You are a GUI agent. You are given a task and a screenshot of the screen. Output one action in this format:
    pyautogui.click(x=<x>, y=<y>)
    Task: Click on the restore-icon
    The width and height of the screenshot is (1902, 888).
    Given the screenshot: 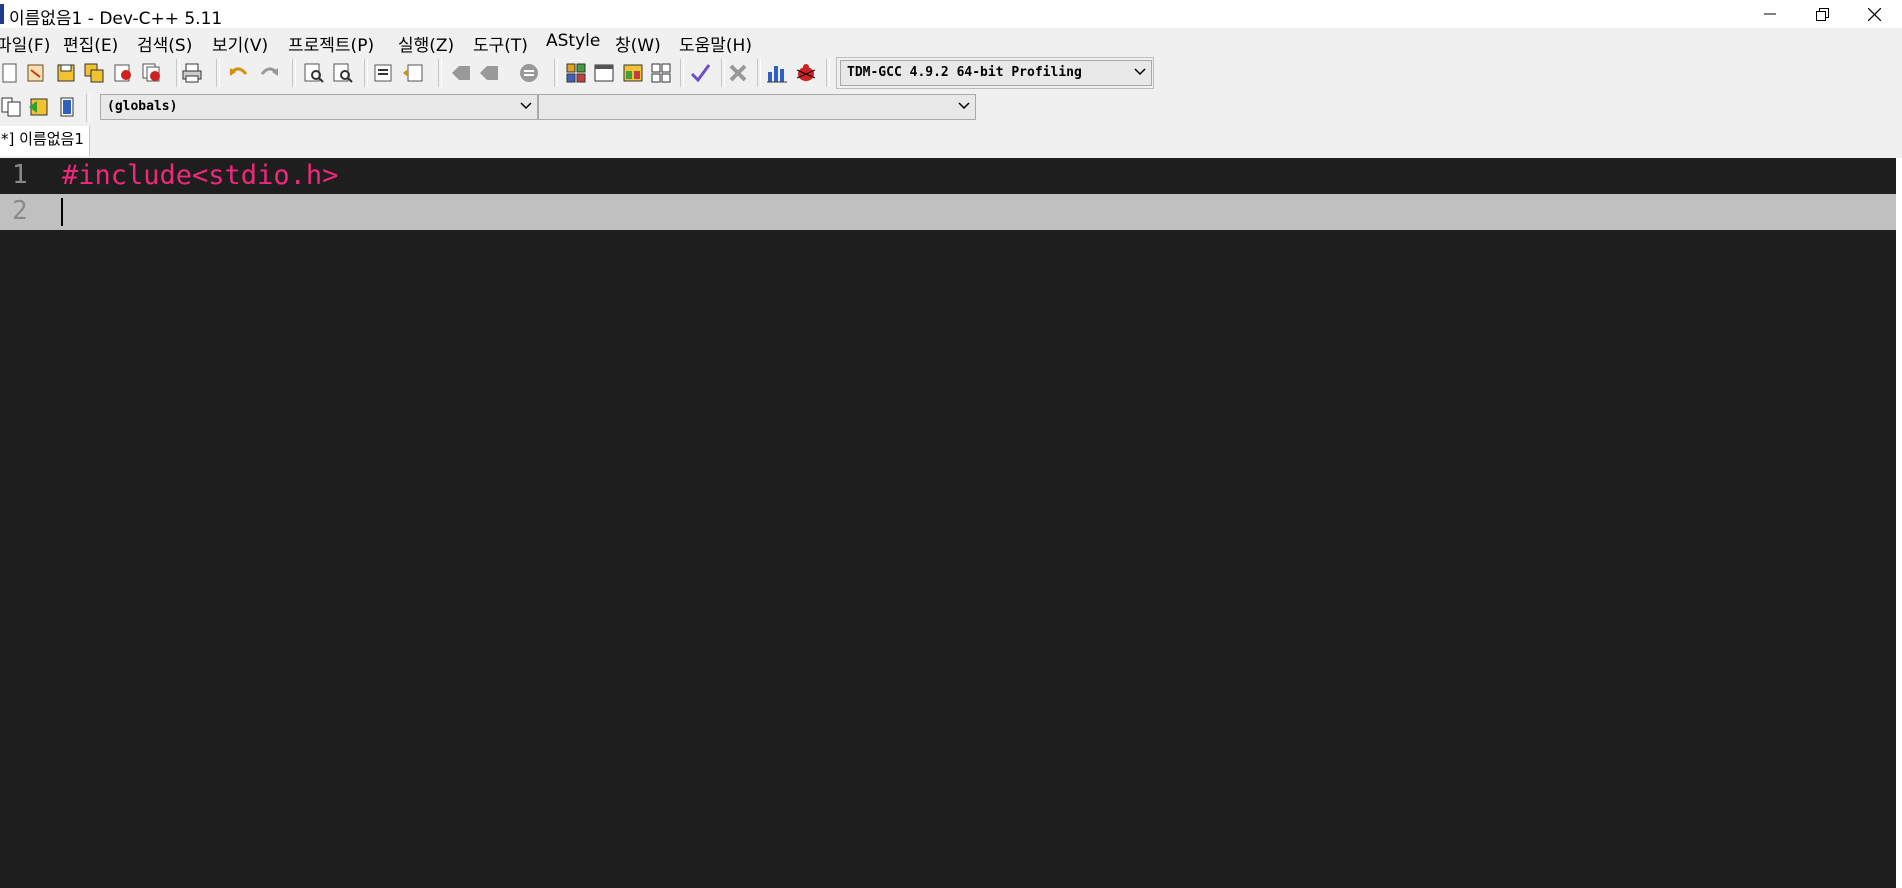 What is the action you would take?
    pyautogui.click(x=1822, y=14)
    